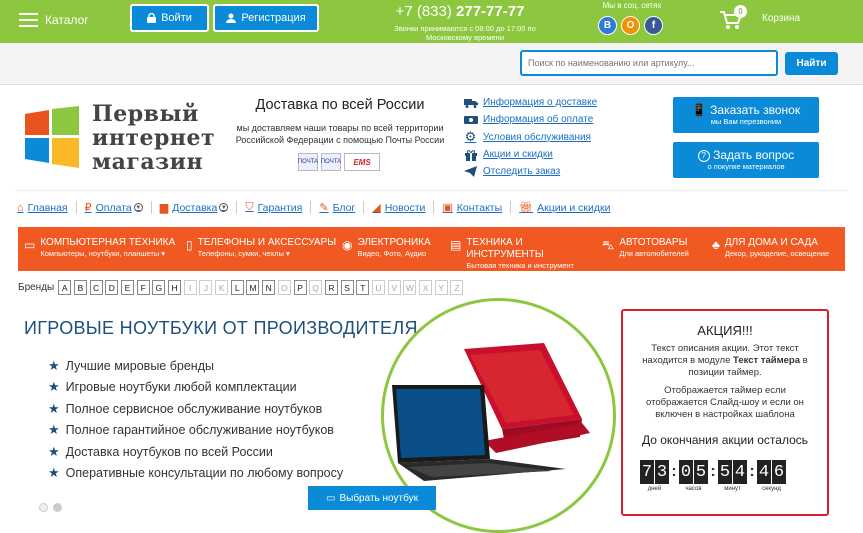 The image size is (863, 533). Describe the element at coordinates (222, 287) in the screenshot. I see `brand-letter-k: K` at that location.